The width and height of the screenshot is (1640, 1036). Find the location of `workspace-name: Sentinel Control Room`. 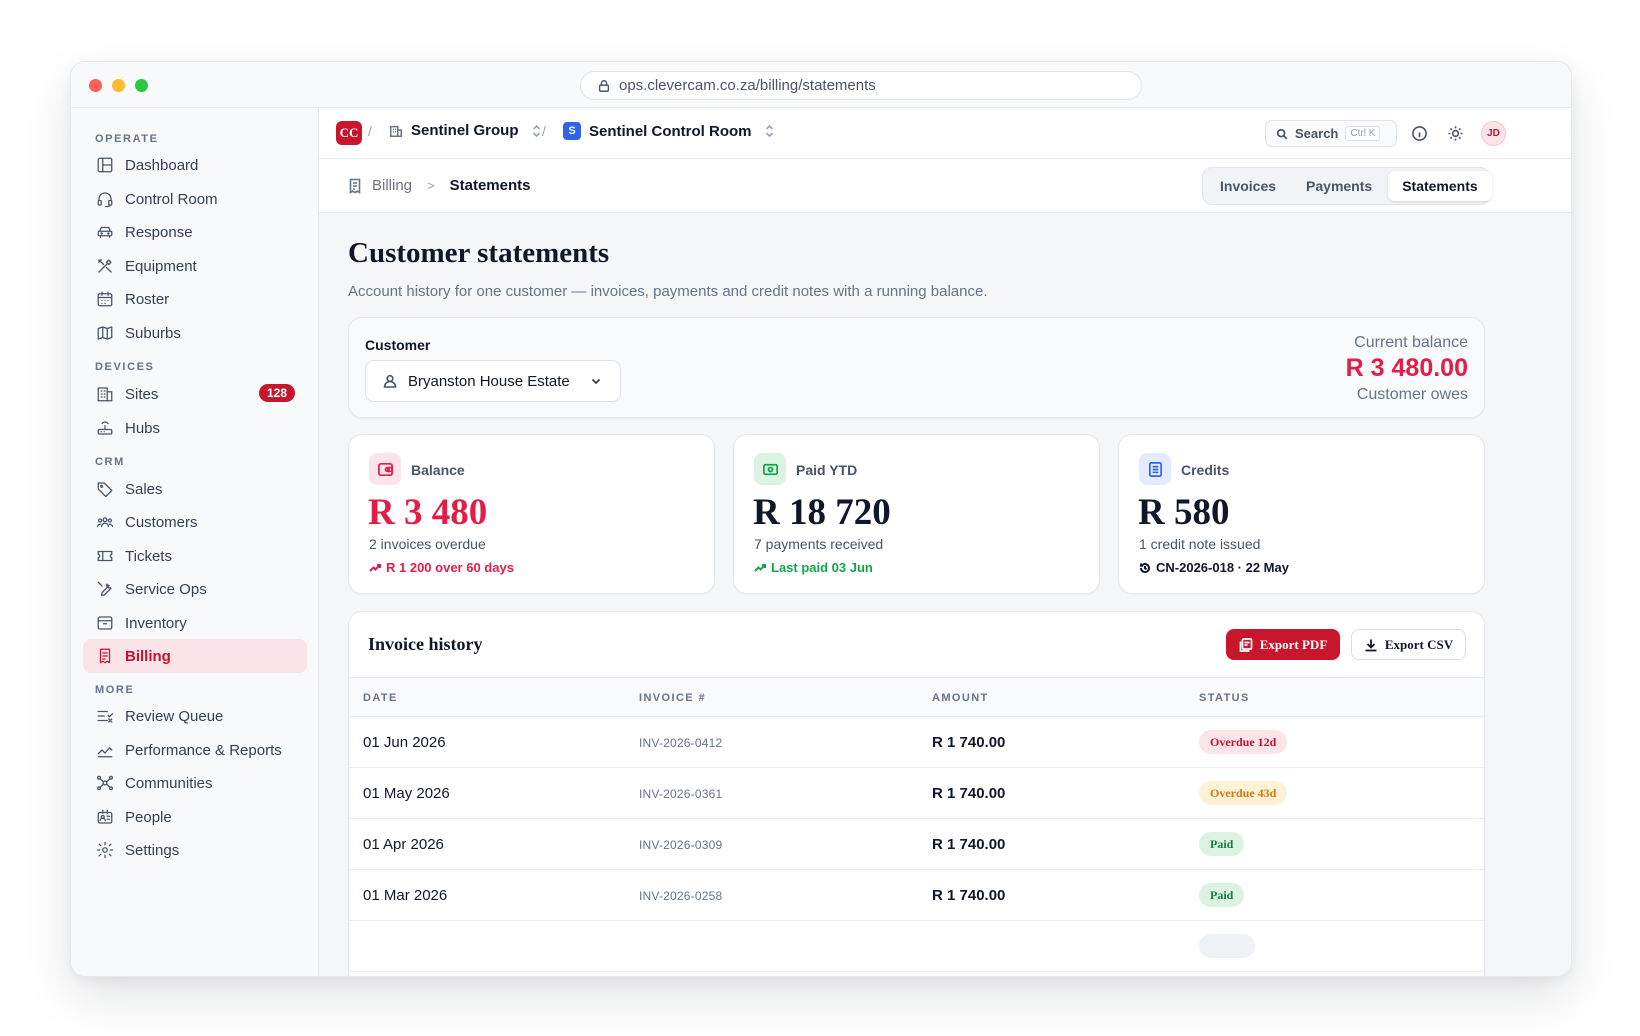

workspace-name: Sentinel Control Room is located at coordinates (670, 131).